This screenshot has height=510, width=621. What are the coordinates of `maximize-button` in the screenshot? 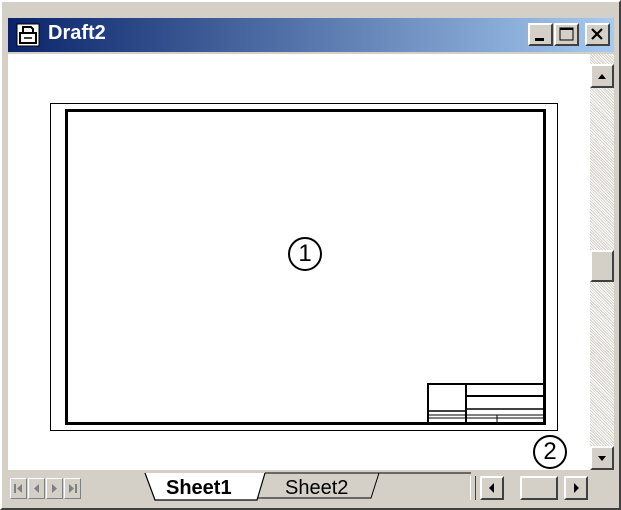 It's located at (566, 34).